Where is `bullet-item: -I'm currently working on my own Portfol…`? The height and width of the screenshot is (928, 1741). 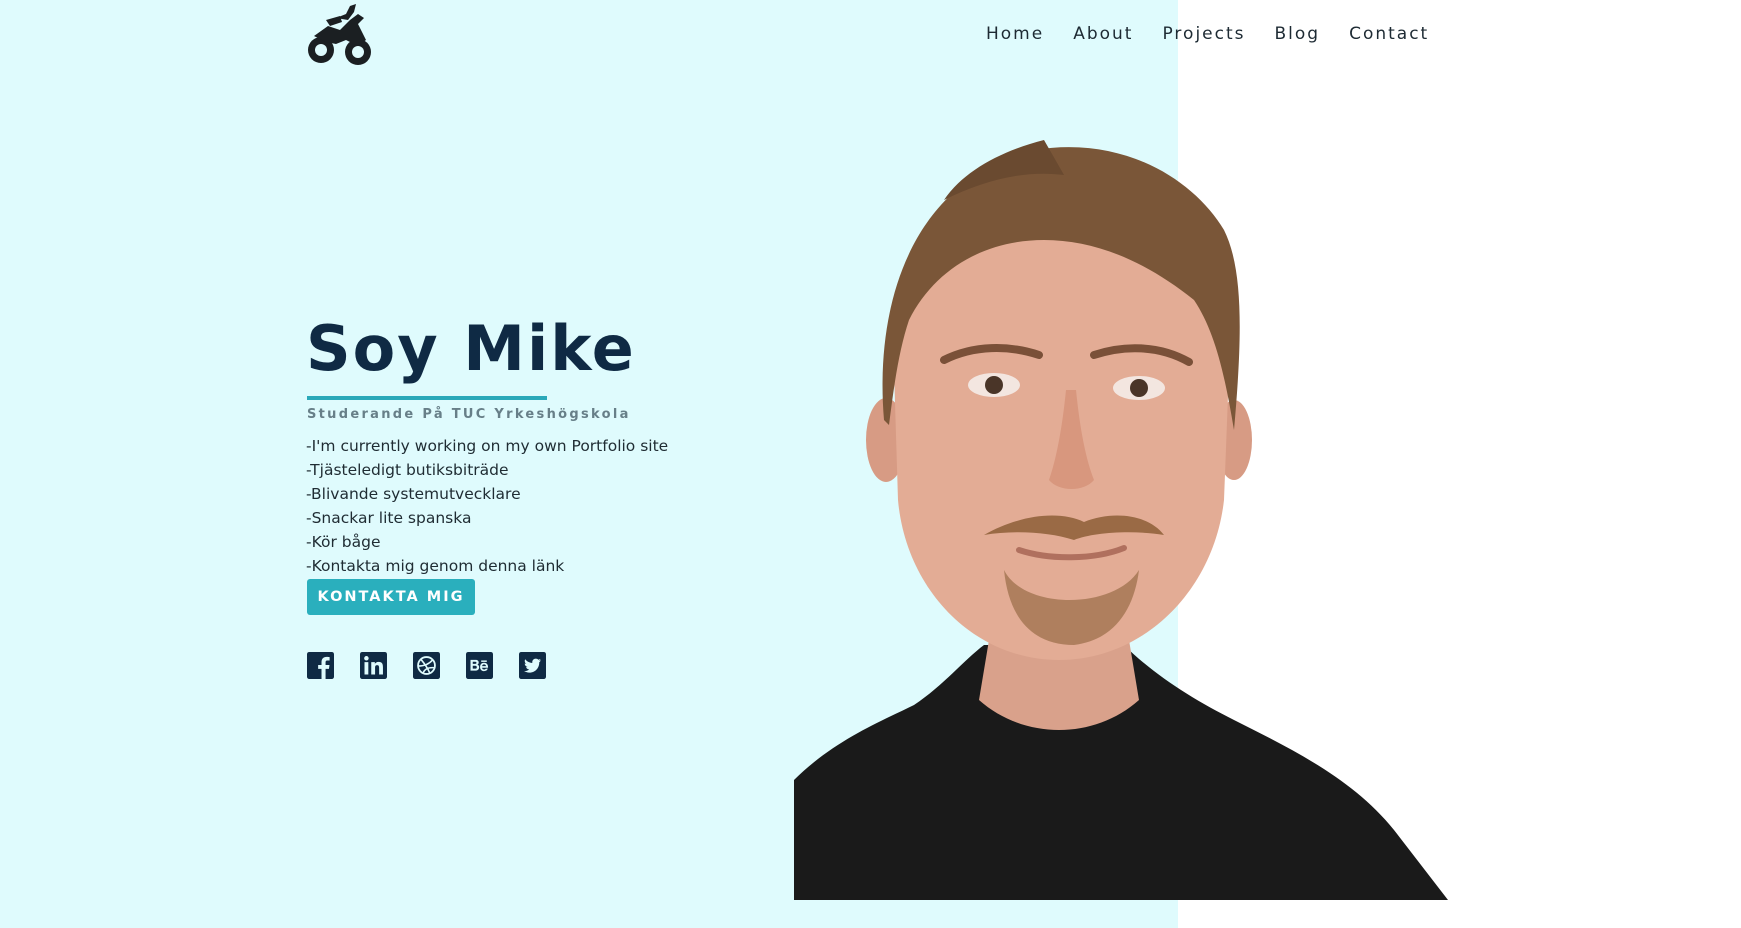 bullet-item: -I'm currently working on my own Portfol… is located at coordinates (487, 446).